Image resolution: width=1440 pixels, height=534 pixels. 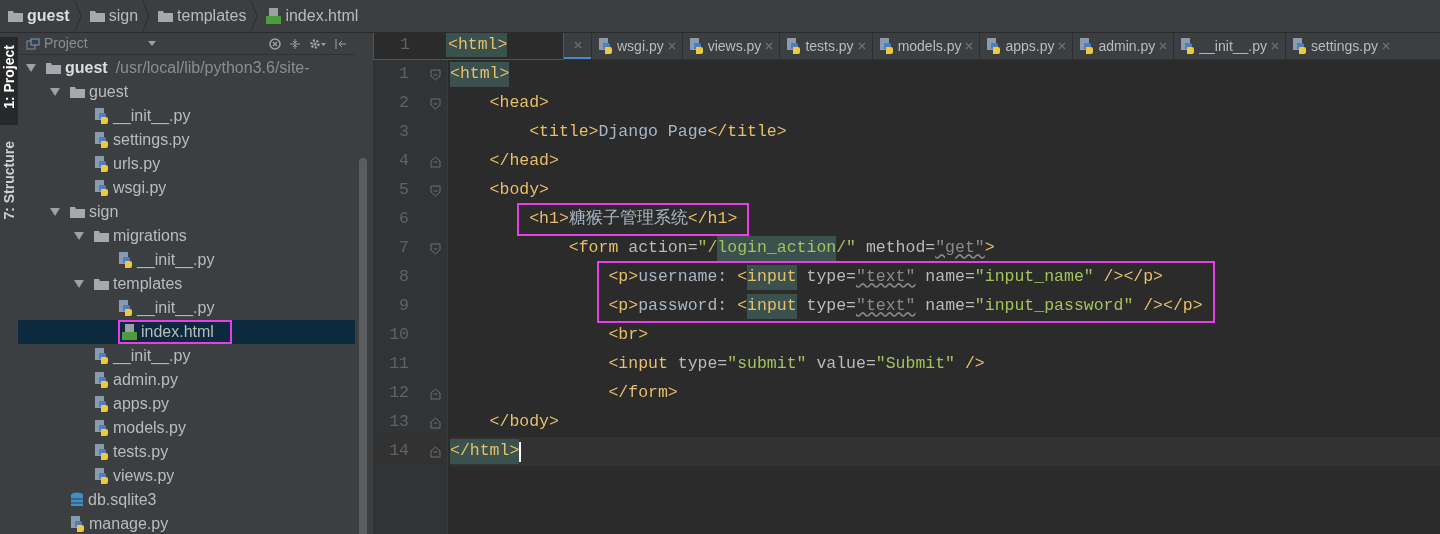 I want to click on editor-tab: __init__.py, so click(x=1229, y=46).